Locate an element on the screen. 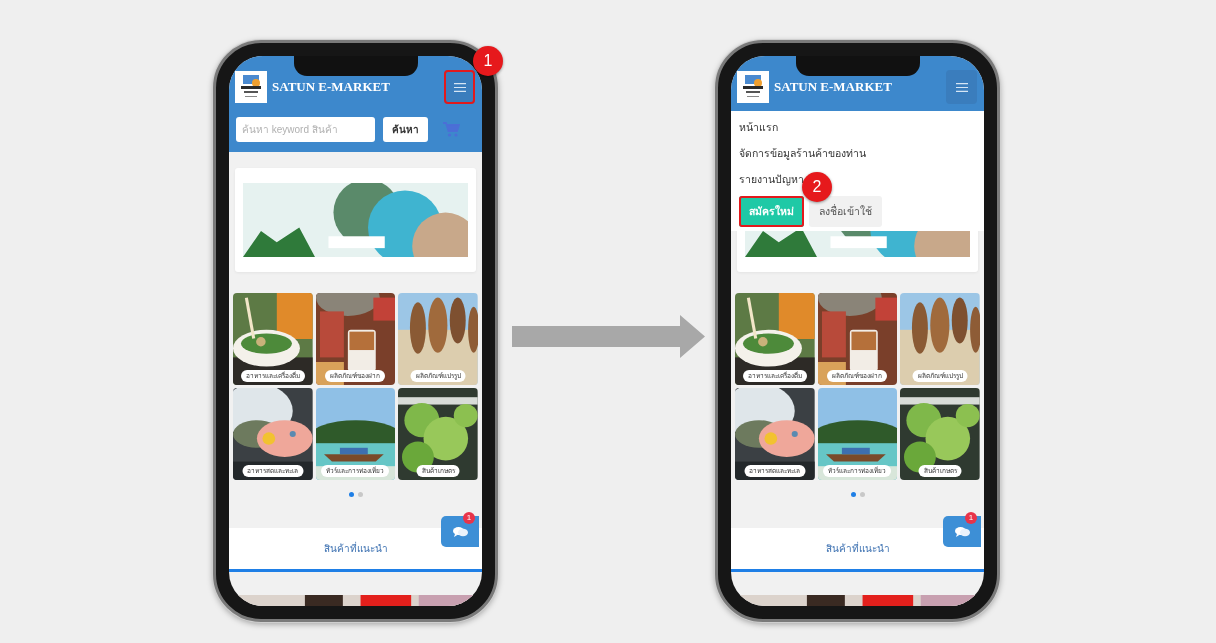  menu-item: จัดการข้อมูลร้านค้าของท่าน is located at coordinates (802, 153).